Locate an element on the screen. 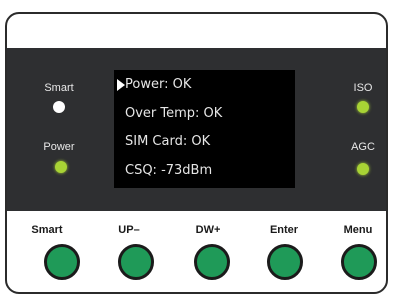 The image size is (397, 304). agc-led-icon is located at coordinates (363, 169).